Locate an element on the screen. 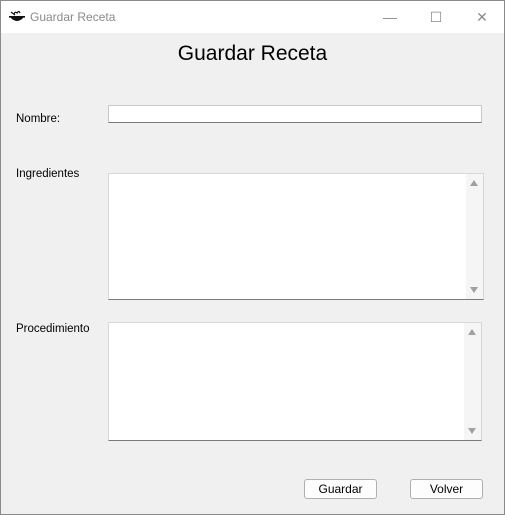 The height and width of the screenshot is (515, 505). back-button: Volver is located at coordinates (446, 489).